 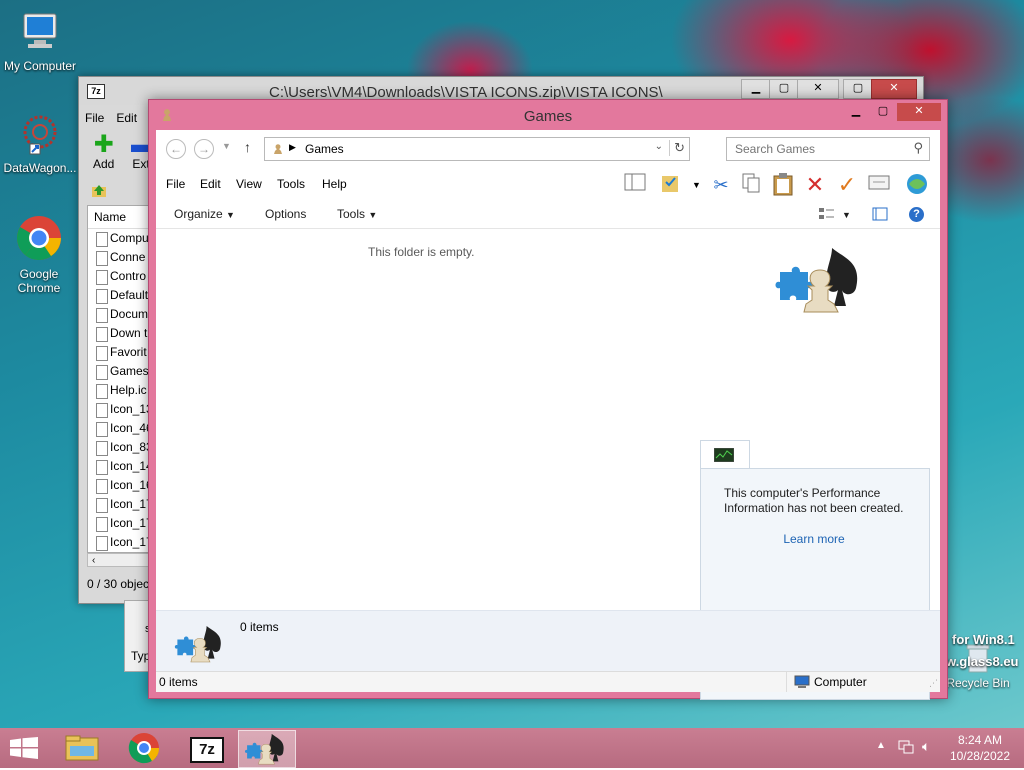 What do you see at coordinates (39, 239) in the screenshot?
I see `chrome-icon` at bounding box center [39, 239].